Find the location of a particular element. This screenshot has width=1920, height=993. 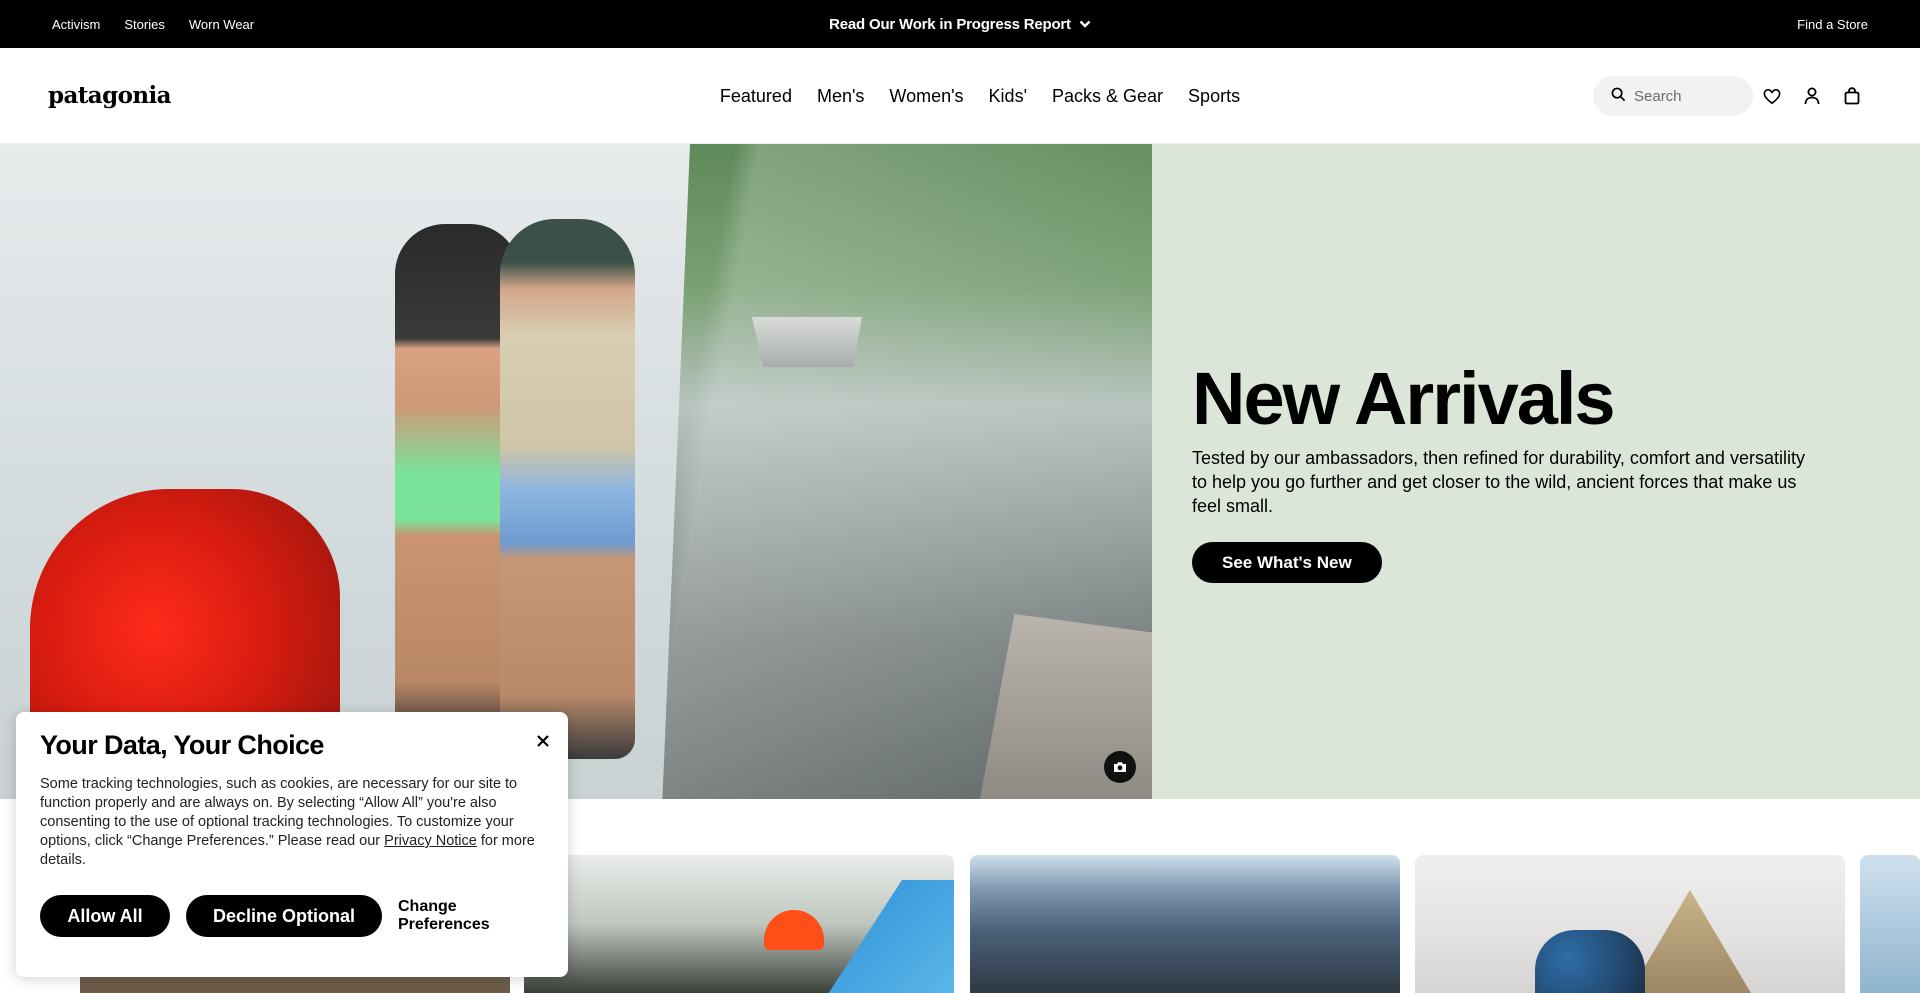

nav-kids: Kids' is located at coordinates (1008, 96).